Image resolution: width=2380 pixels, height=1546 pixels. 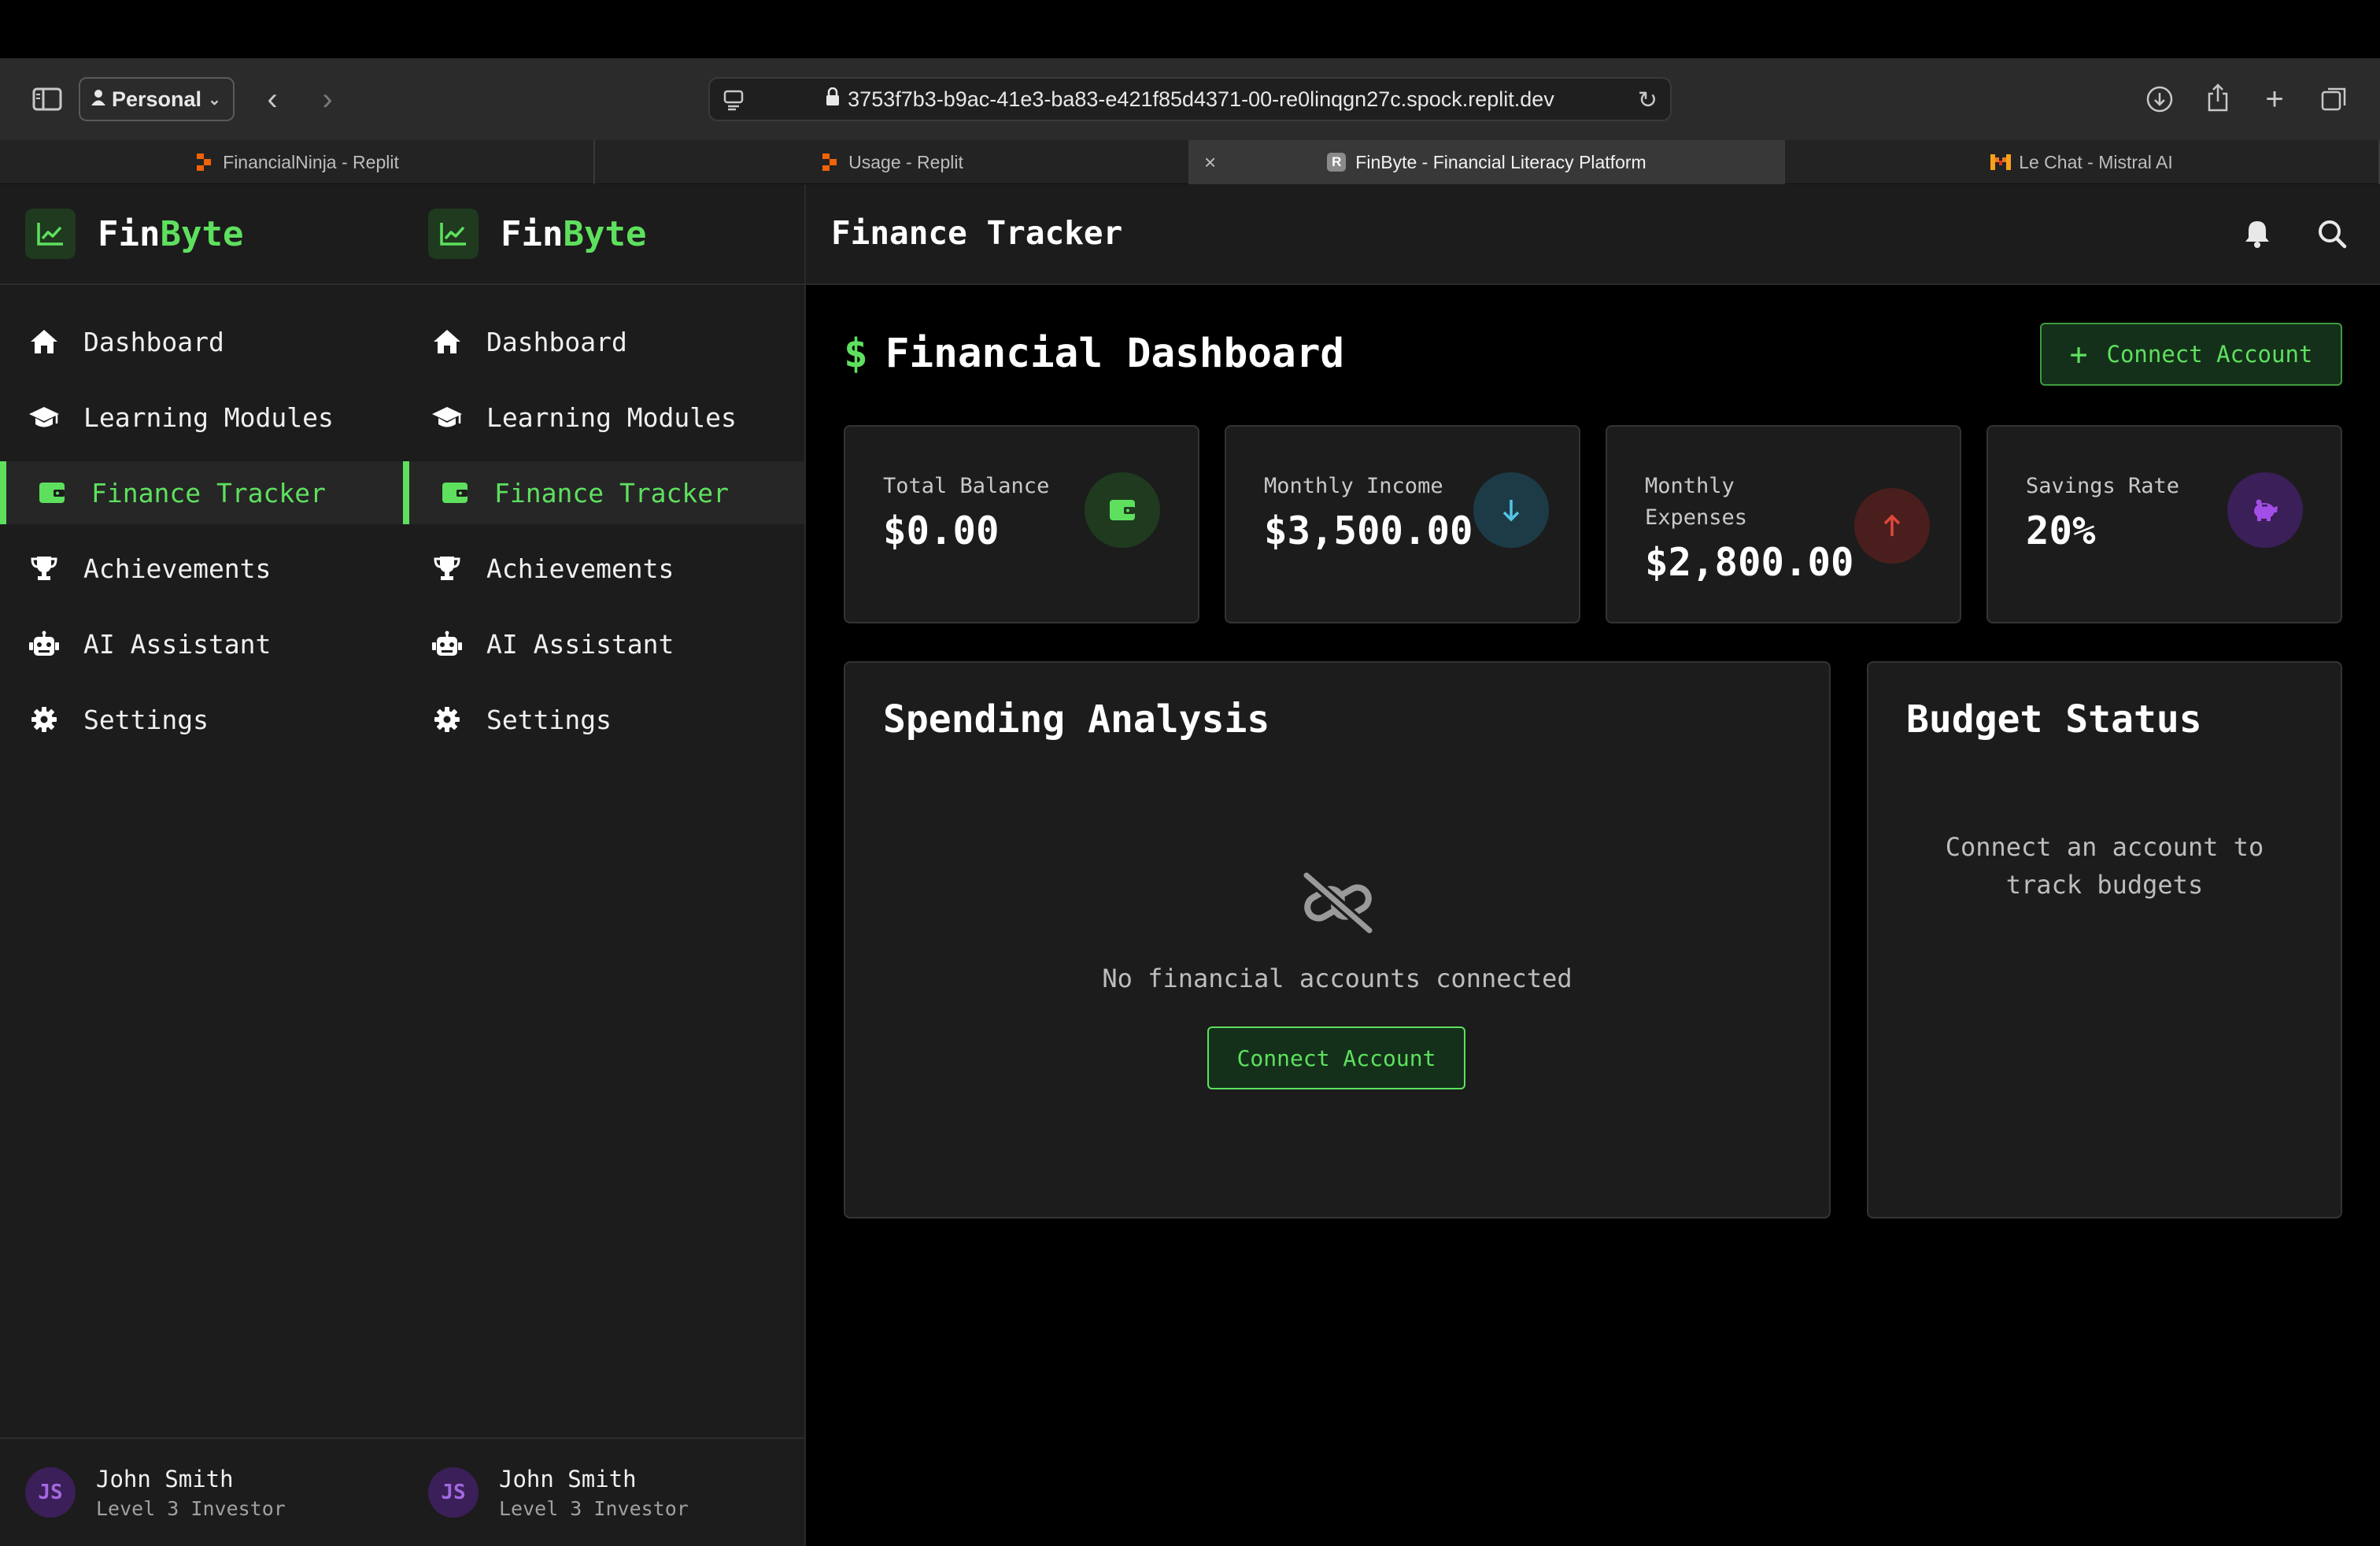 I want to click on r-icon: R, so click(x=1337, y=163).